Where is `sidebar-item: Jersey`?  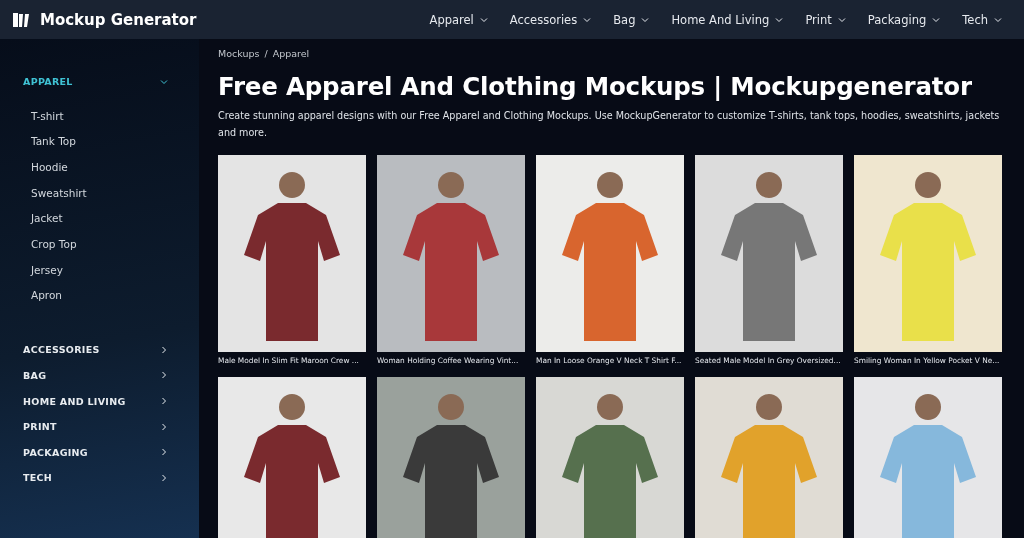
sidebar-item: Jersey is located at coordinates (115, 270).